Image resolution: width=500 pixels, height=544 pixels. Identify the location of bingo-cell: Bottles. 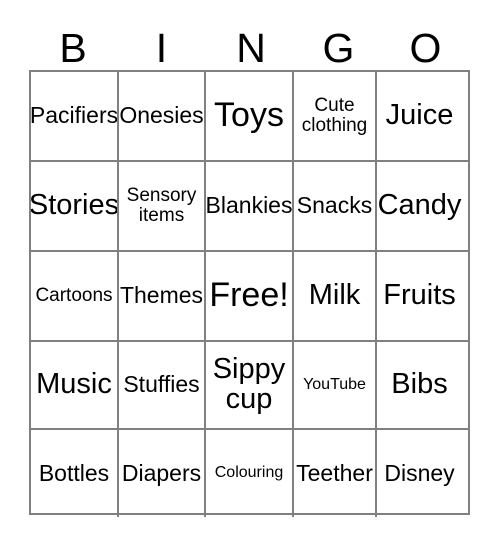
(74, 473).